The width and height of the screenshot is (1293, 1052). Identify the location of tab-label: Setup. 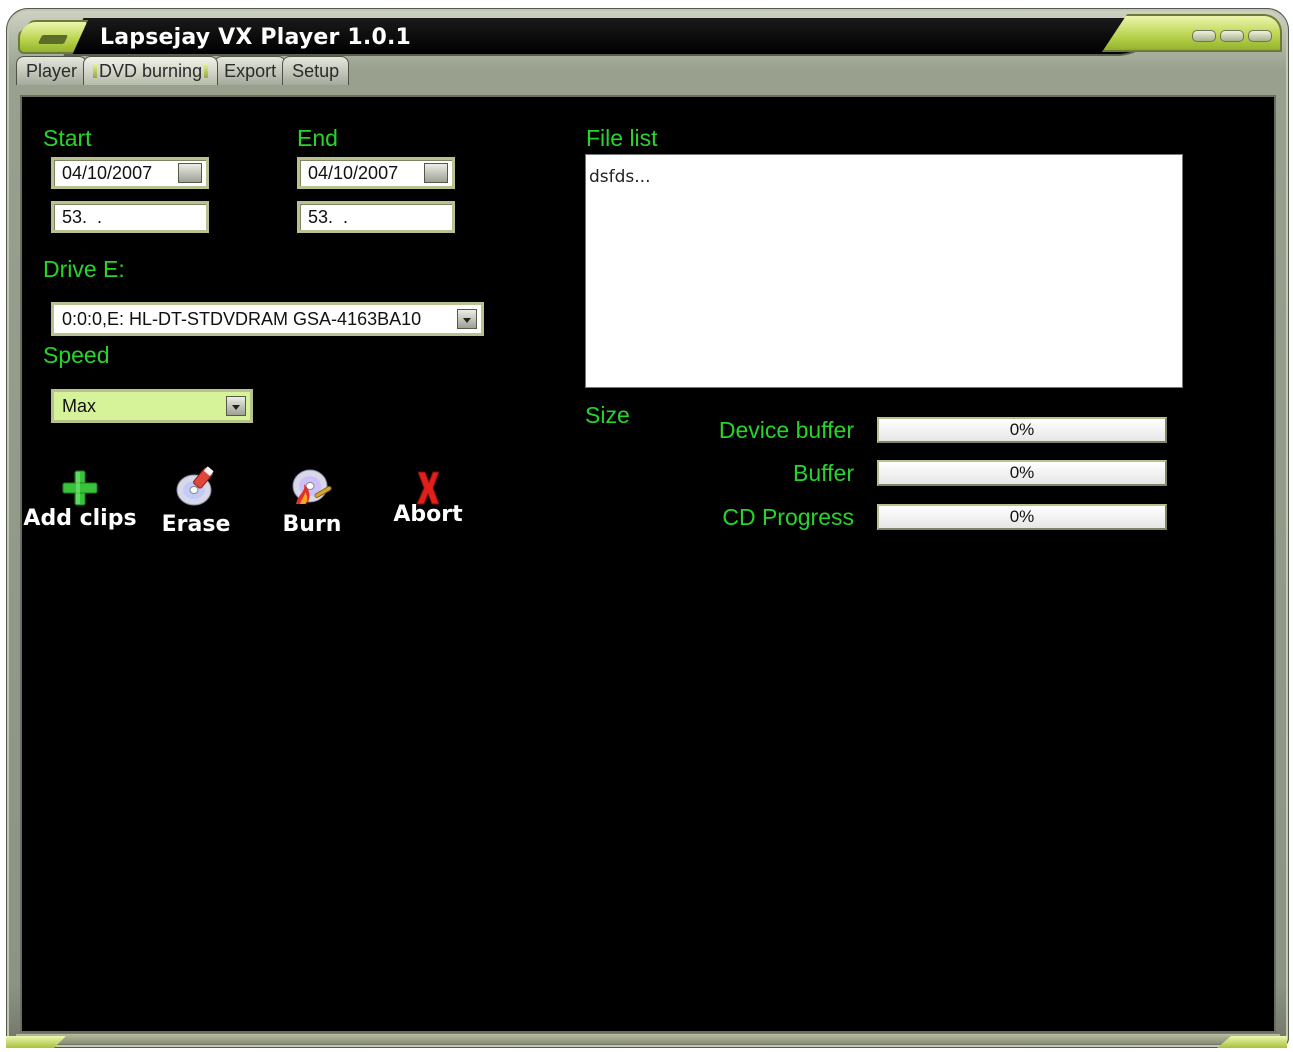
(316, 71).